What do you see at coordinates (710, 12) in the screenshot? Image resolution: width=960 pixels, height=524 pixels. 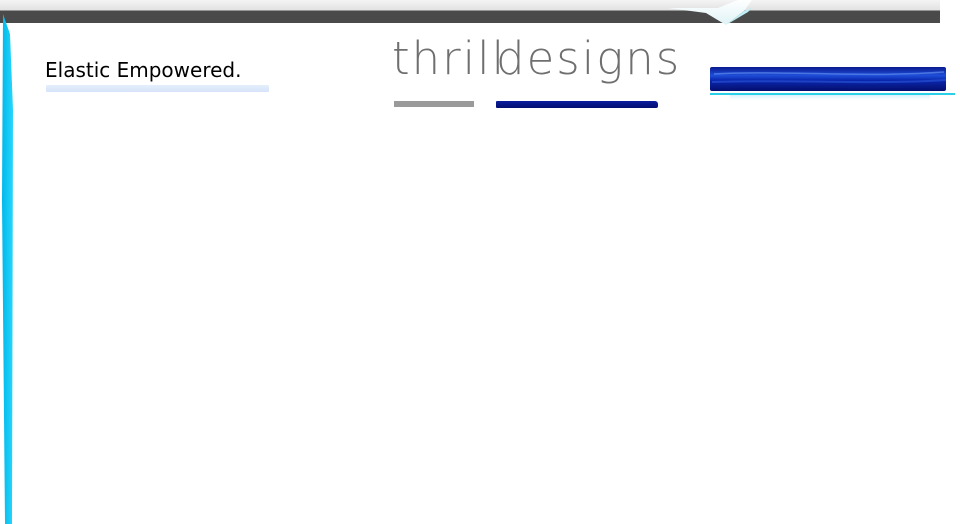 I see `header-notch` at bounding box center [710, 12].